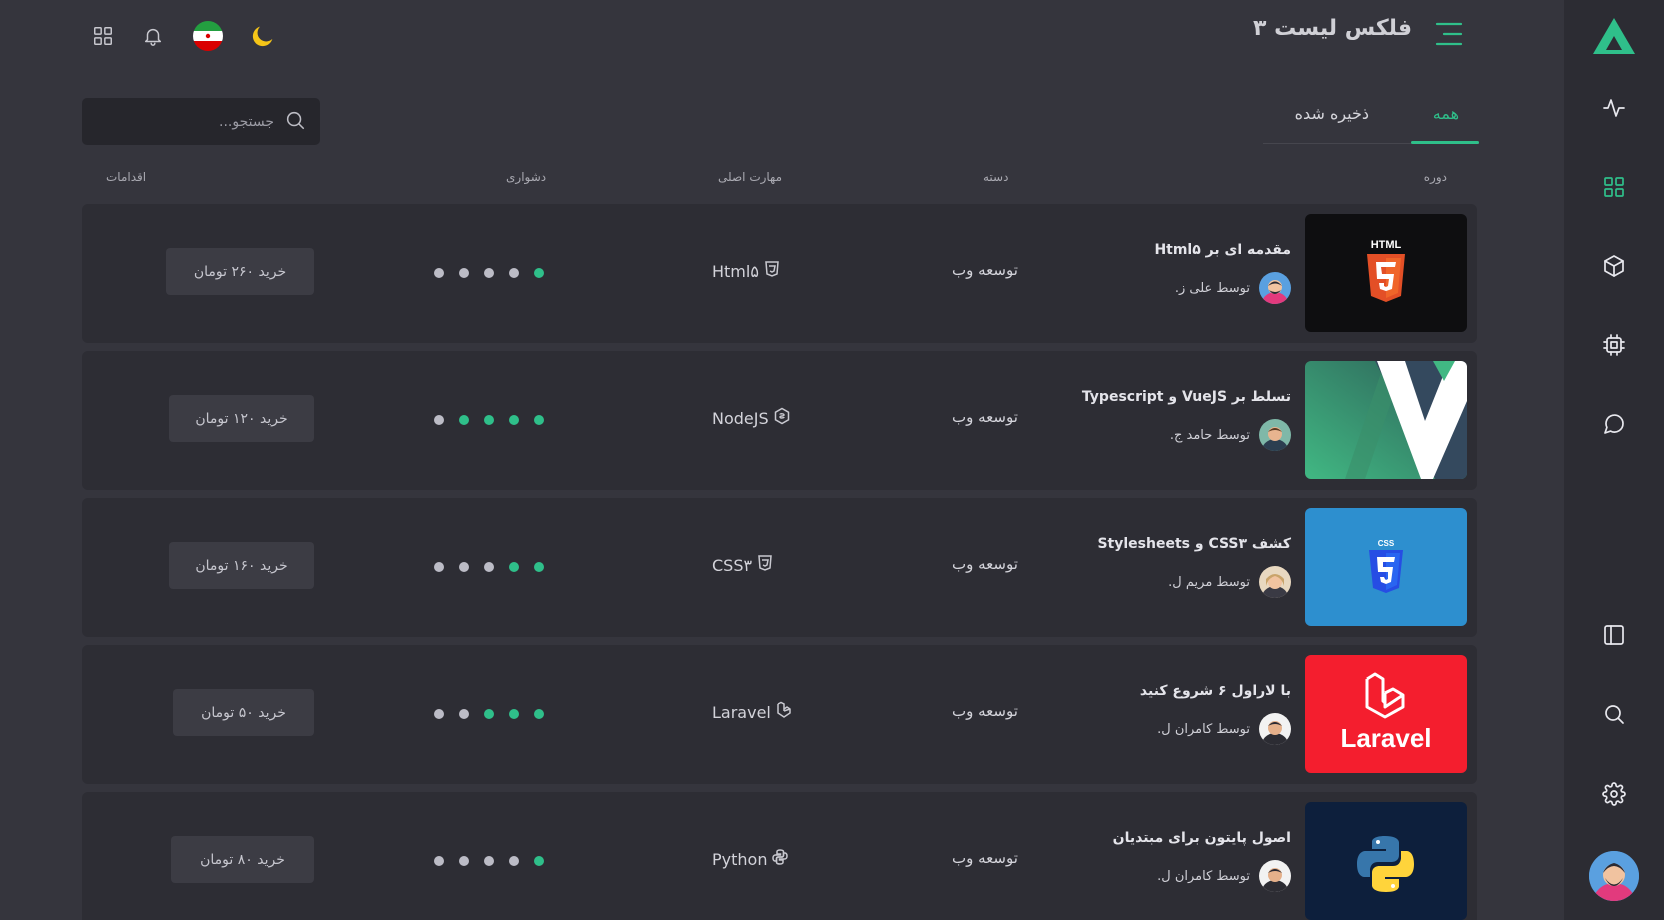 The height and width of the screenshot is (920, 1664). What do you see at coordinates (780, 859) in the screenshot?
I see `python-icon` at bounding box center [780, 859].